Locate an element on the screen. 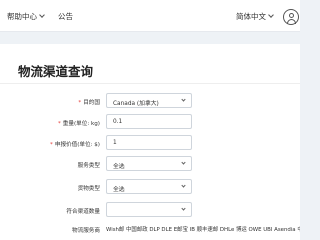 Image resolution: width=320 pixels, height=240 pixels. service-type-row: 服务类型 全选 is located at coordinates (150, 166).